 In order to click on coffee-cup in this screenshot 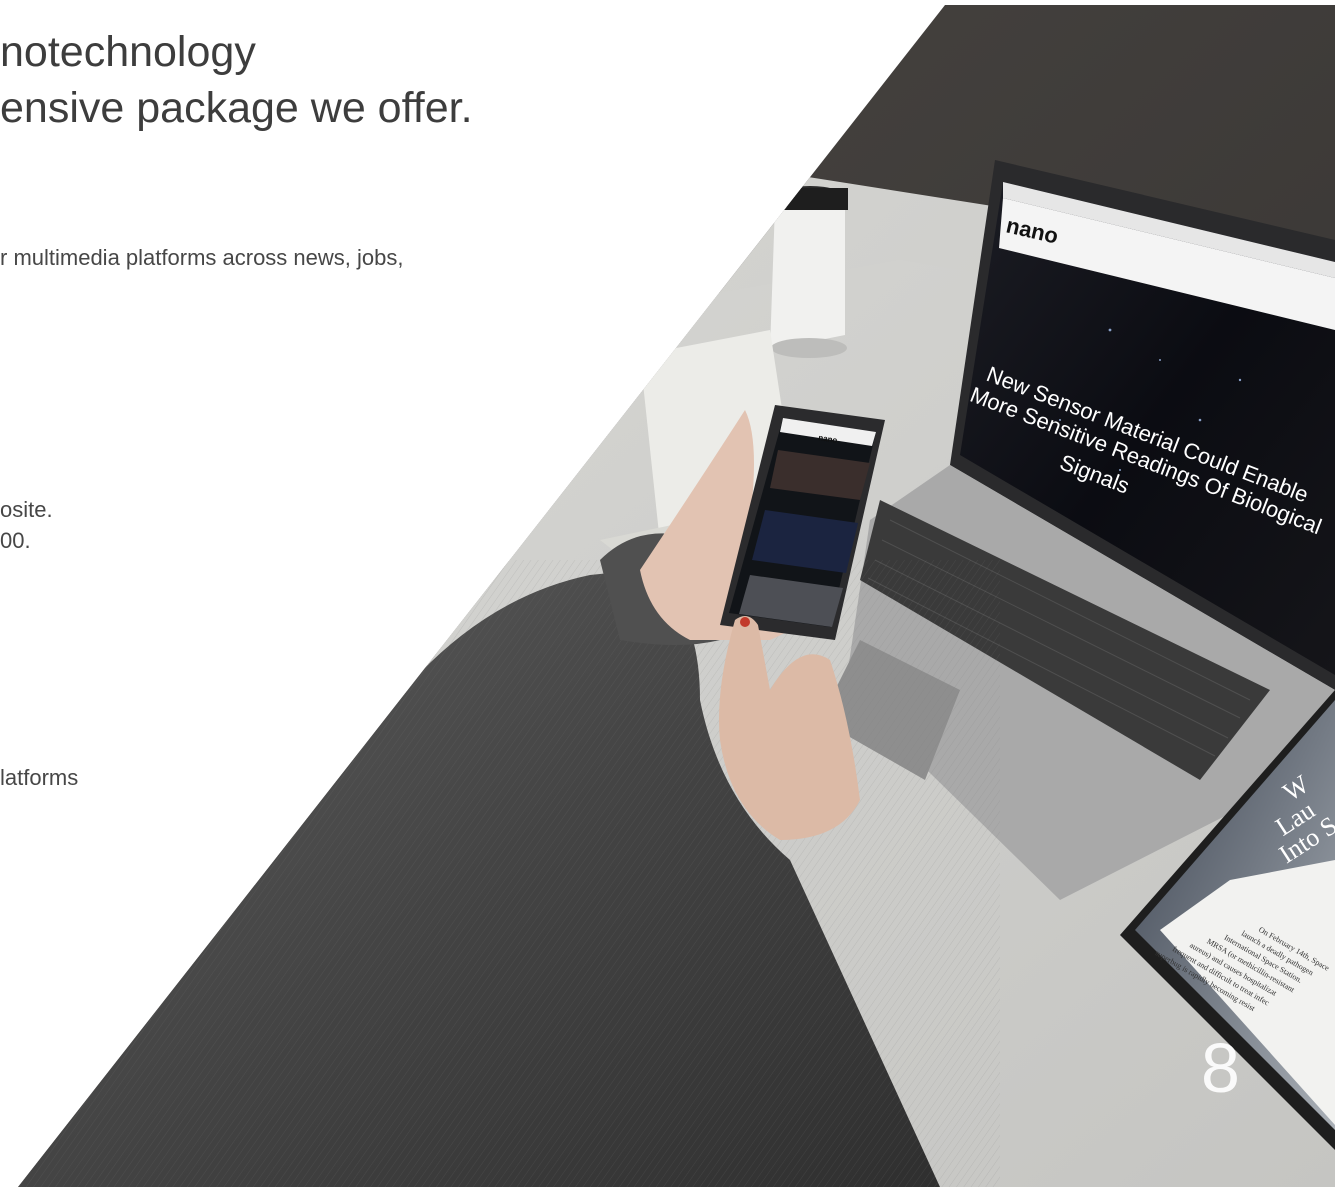, I will do `click(809, 272)`.